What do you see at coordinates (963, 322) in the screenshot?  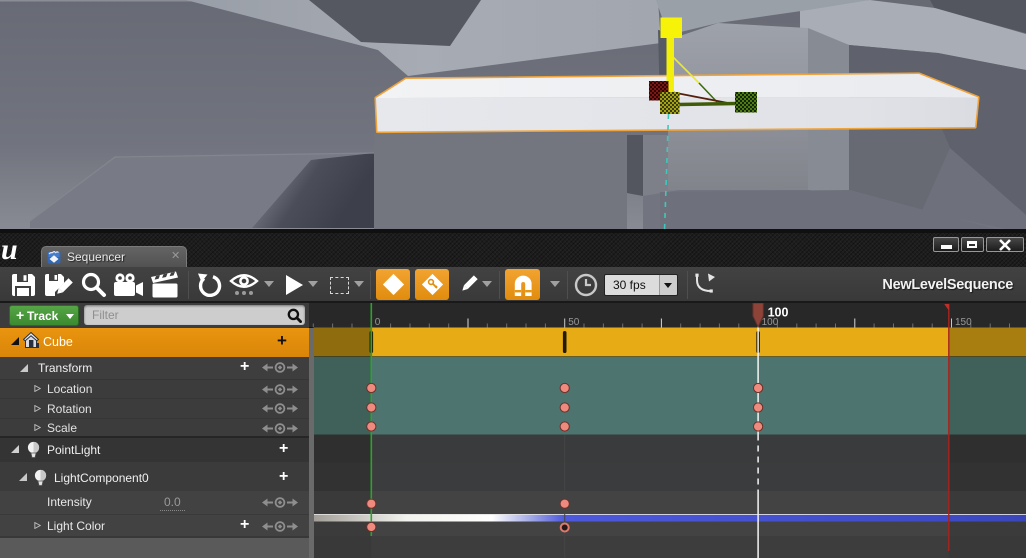 I see `svg-text: 150` at bounding box center [963, 322].